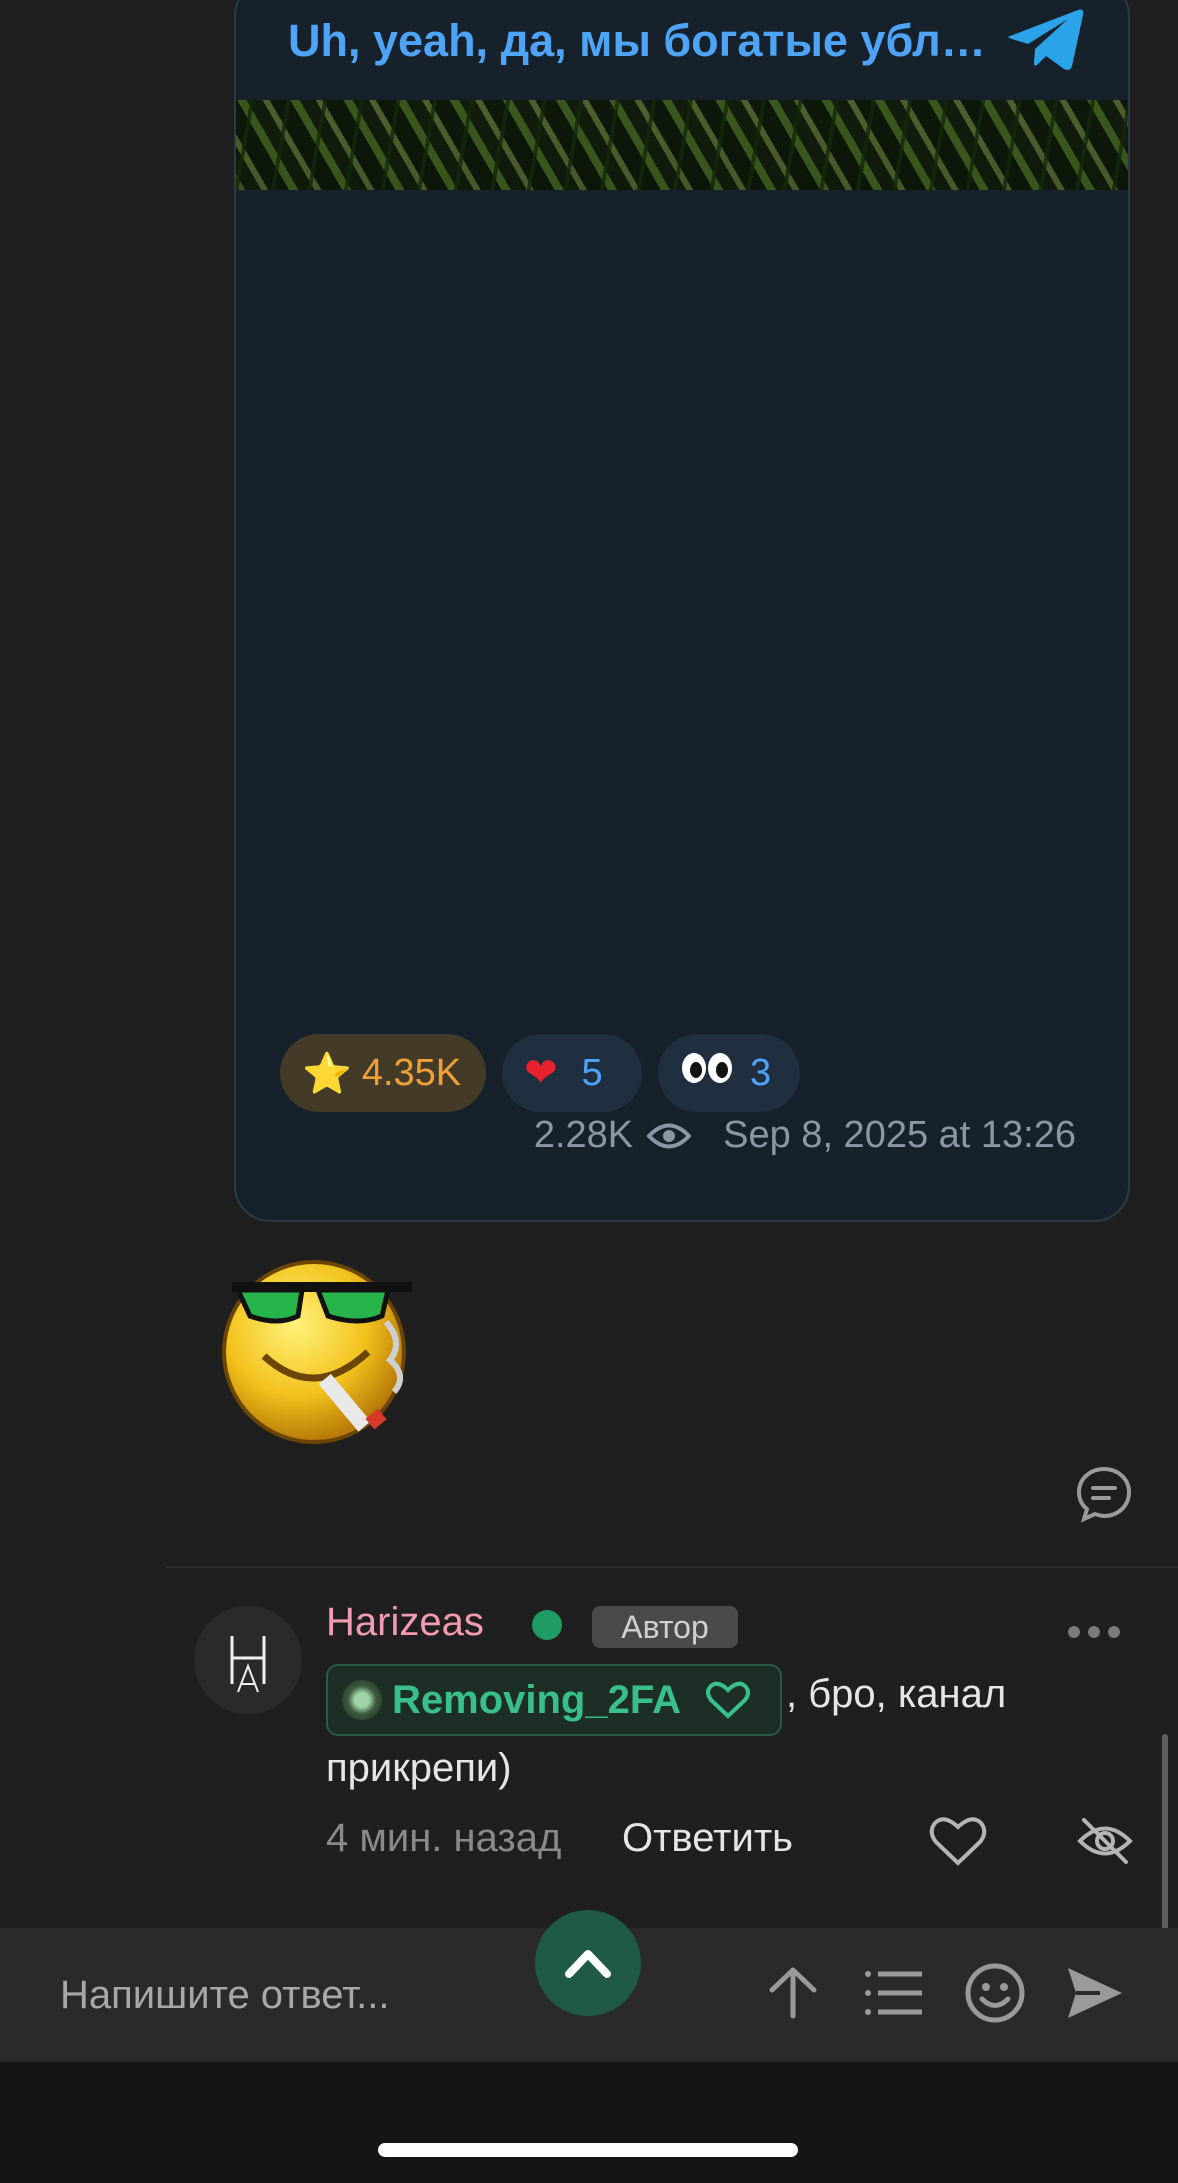  Describe the element at coordinates (592, 1072) in the screenshot. I see `reaction-count: 5` at that location.